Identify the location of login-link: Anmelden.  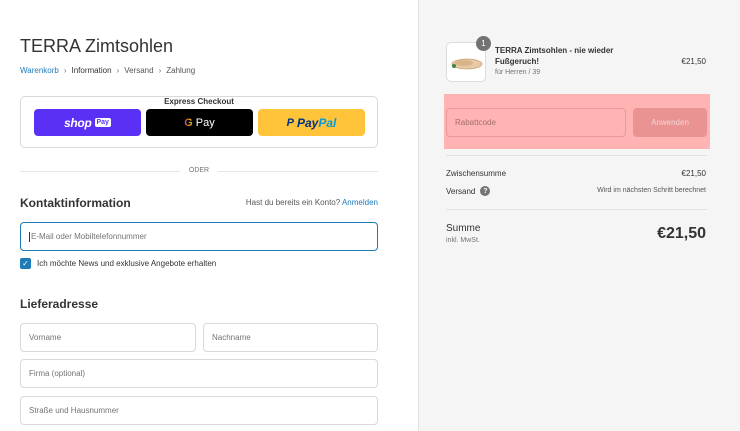
(360, 202).